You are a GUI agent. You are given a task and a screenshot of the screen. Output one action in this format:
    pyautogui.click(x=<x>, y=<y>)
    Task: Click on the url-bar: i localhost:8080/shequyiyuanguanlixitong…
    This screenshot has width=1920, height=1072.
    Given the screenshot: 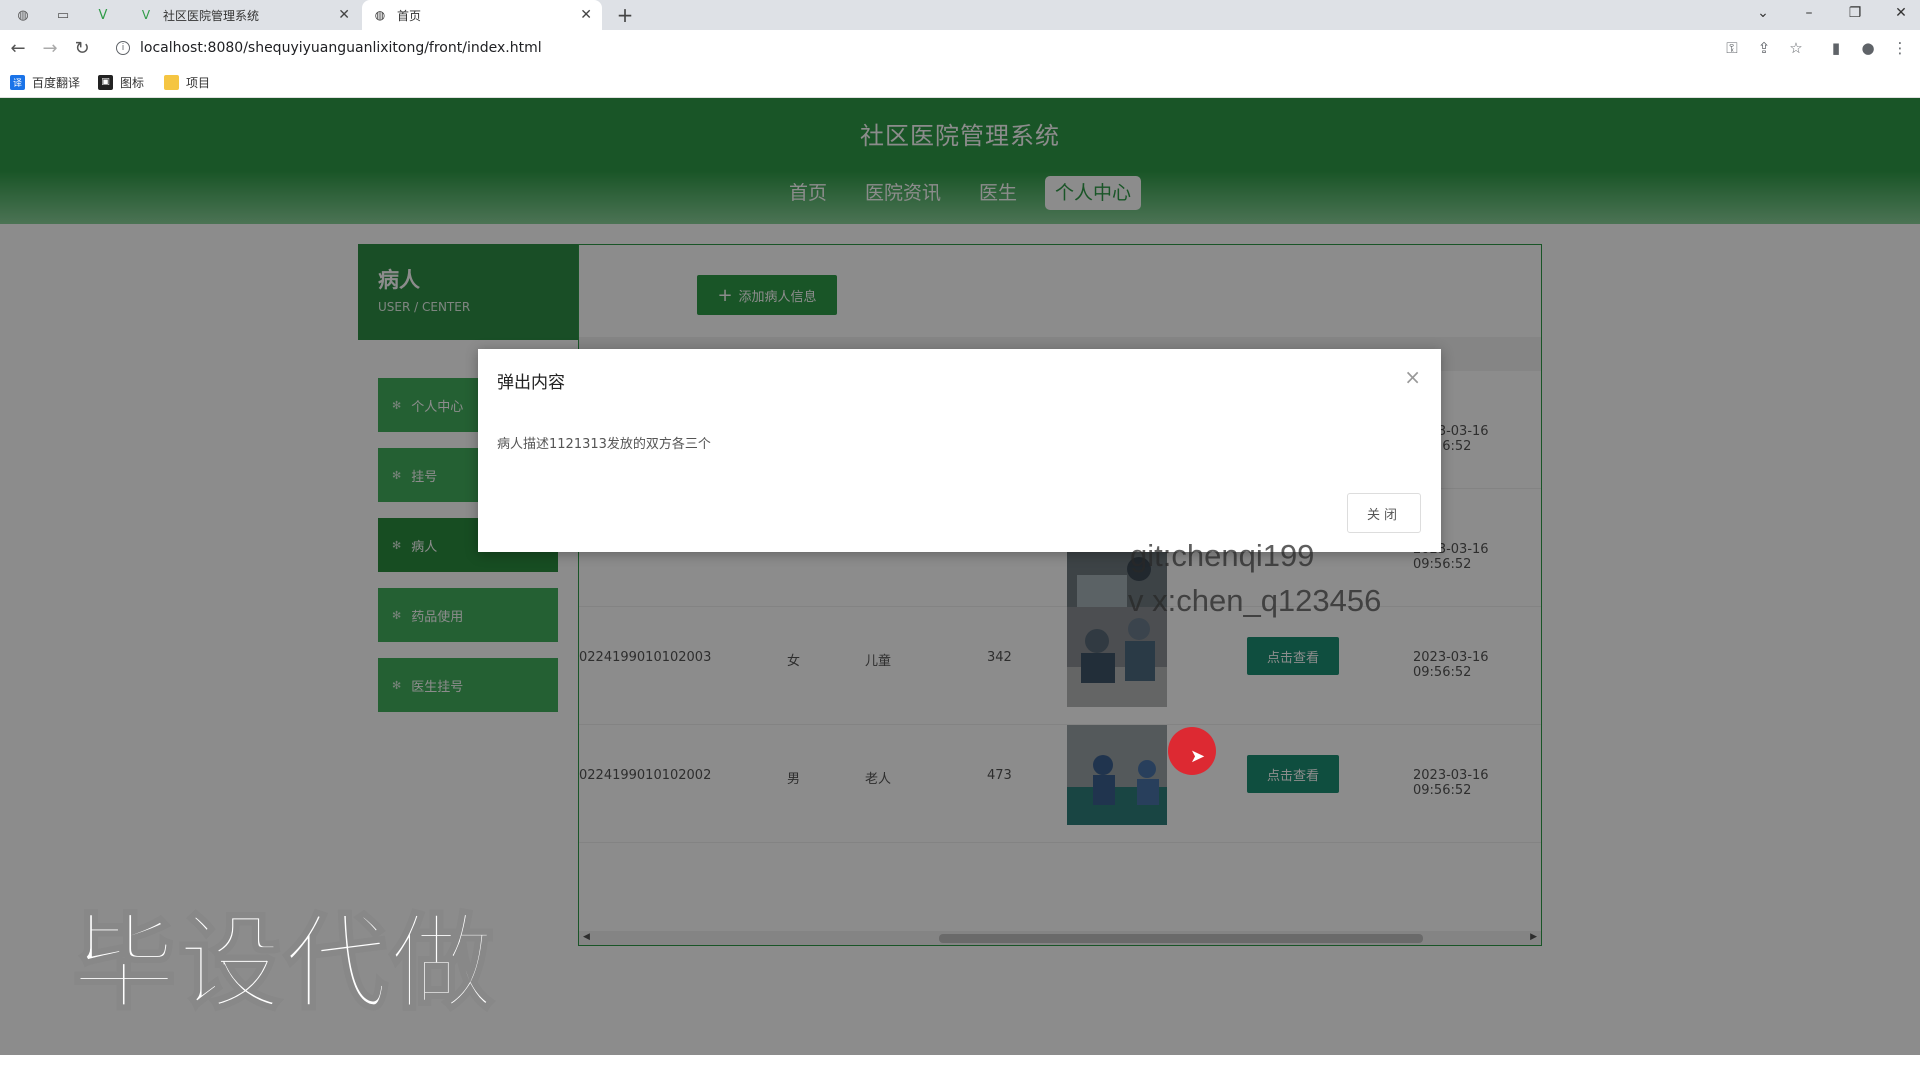 What is the action you would take?
    pyautogui.click(x=918, y=48)
    